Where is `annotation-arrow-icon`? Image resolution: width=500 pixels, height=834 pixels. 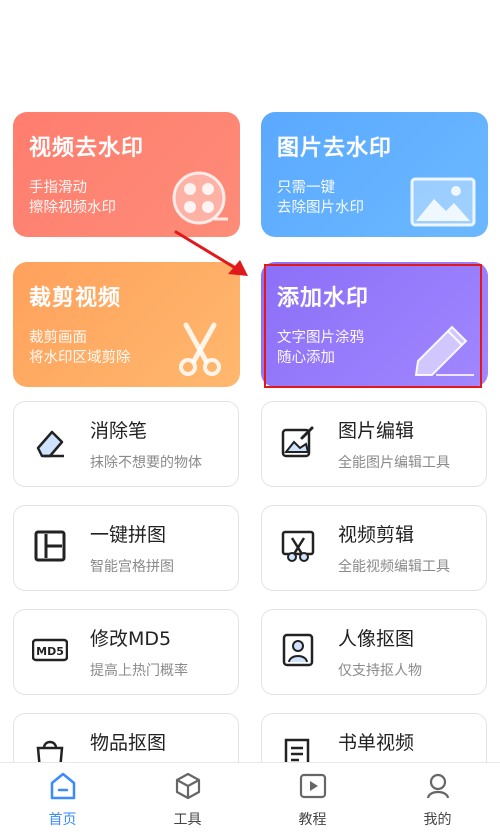
annotation-arrow-icon is located at coordinates (211, 253).